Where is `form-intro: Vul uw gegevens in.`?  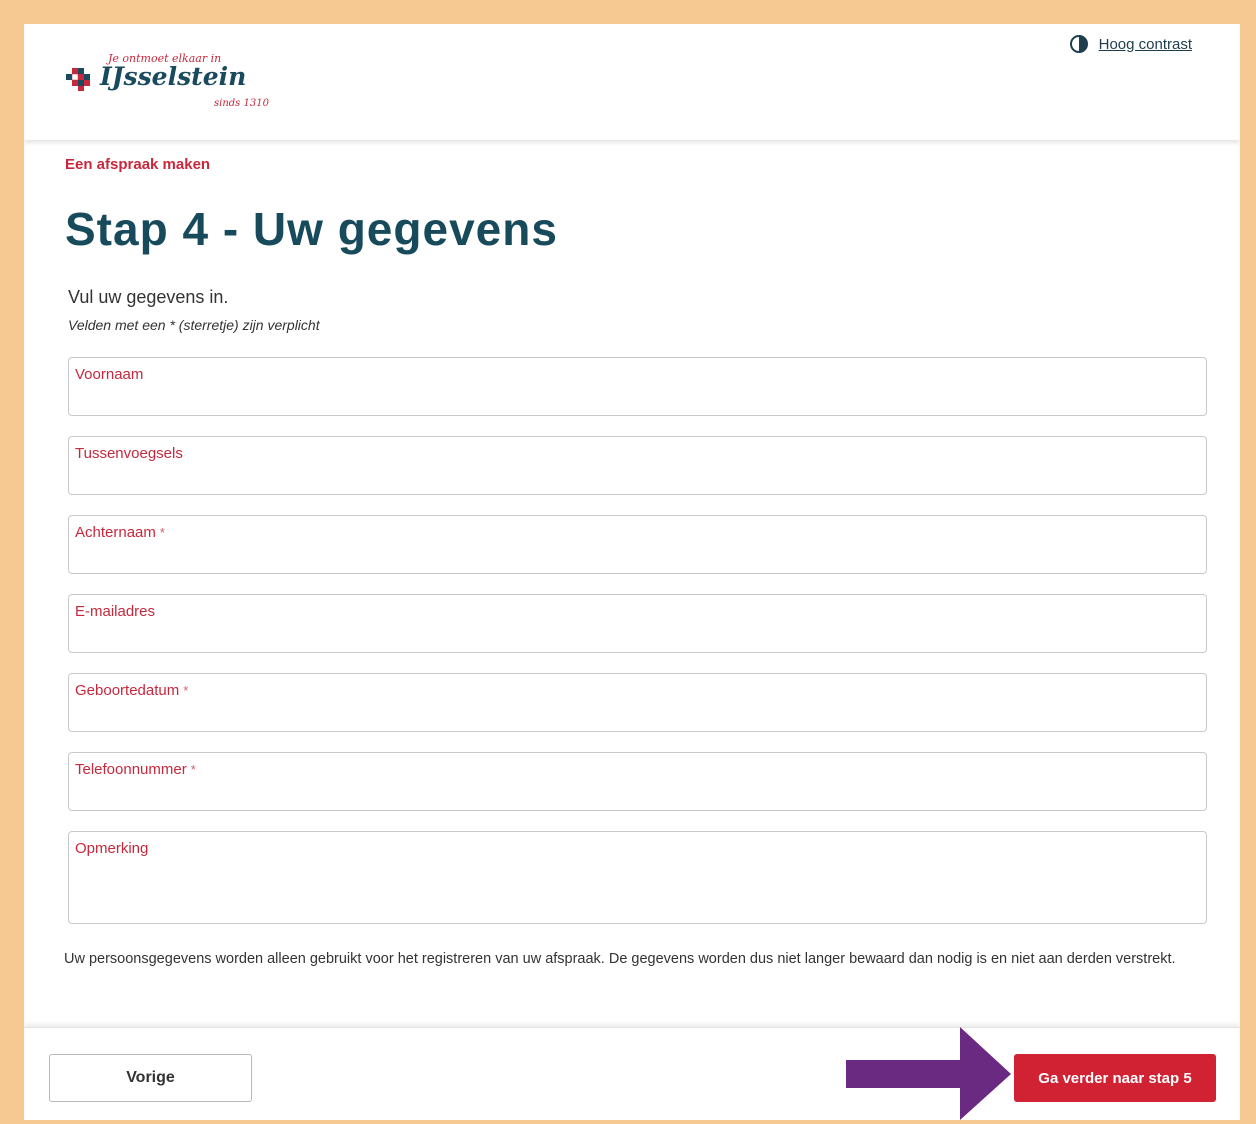
form-intro: Vul uw gegevens in. is located at coordinates (148, 297).